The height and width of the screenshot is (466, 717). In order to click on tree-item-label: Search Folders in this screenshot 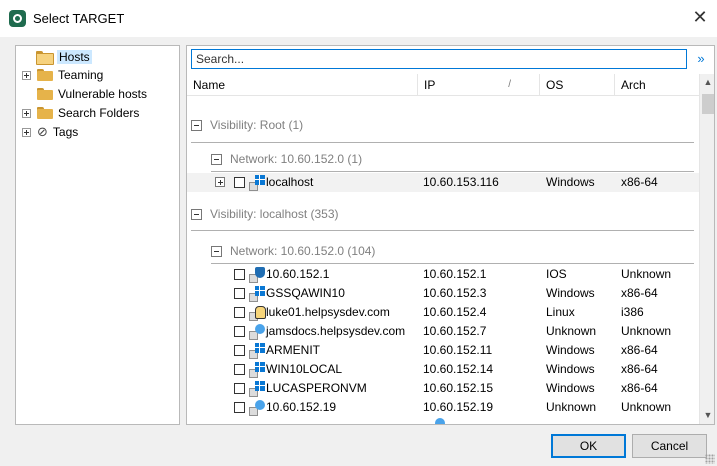, I will do `click(99, 113)`.